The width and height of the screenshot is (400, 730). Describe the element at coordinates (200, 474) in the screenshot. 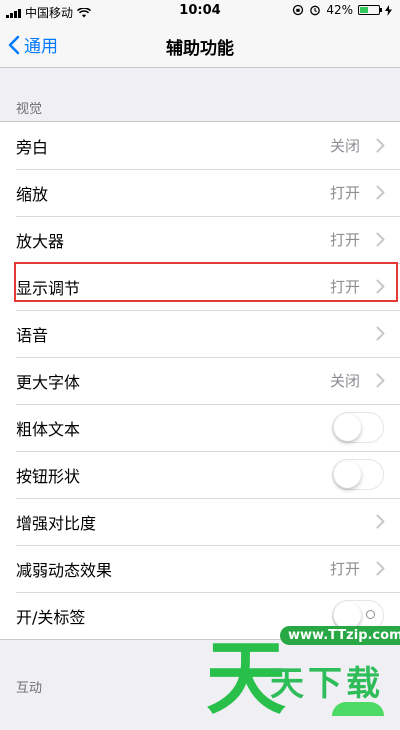

I see `settings-row: 按钮形状` at that location.